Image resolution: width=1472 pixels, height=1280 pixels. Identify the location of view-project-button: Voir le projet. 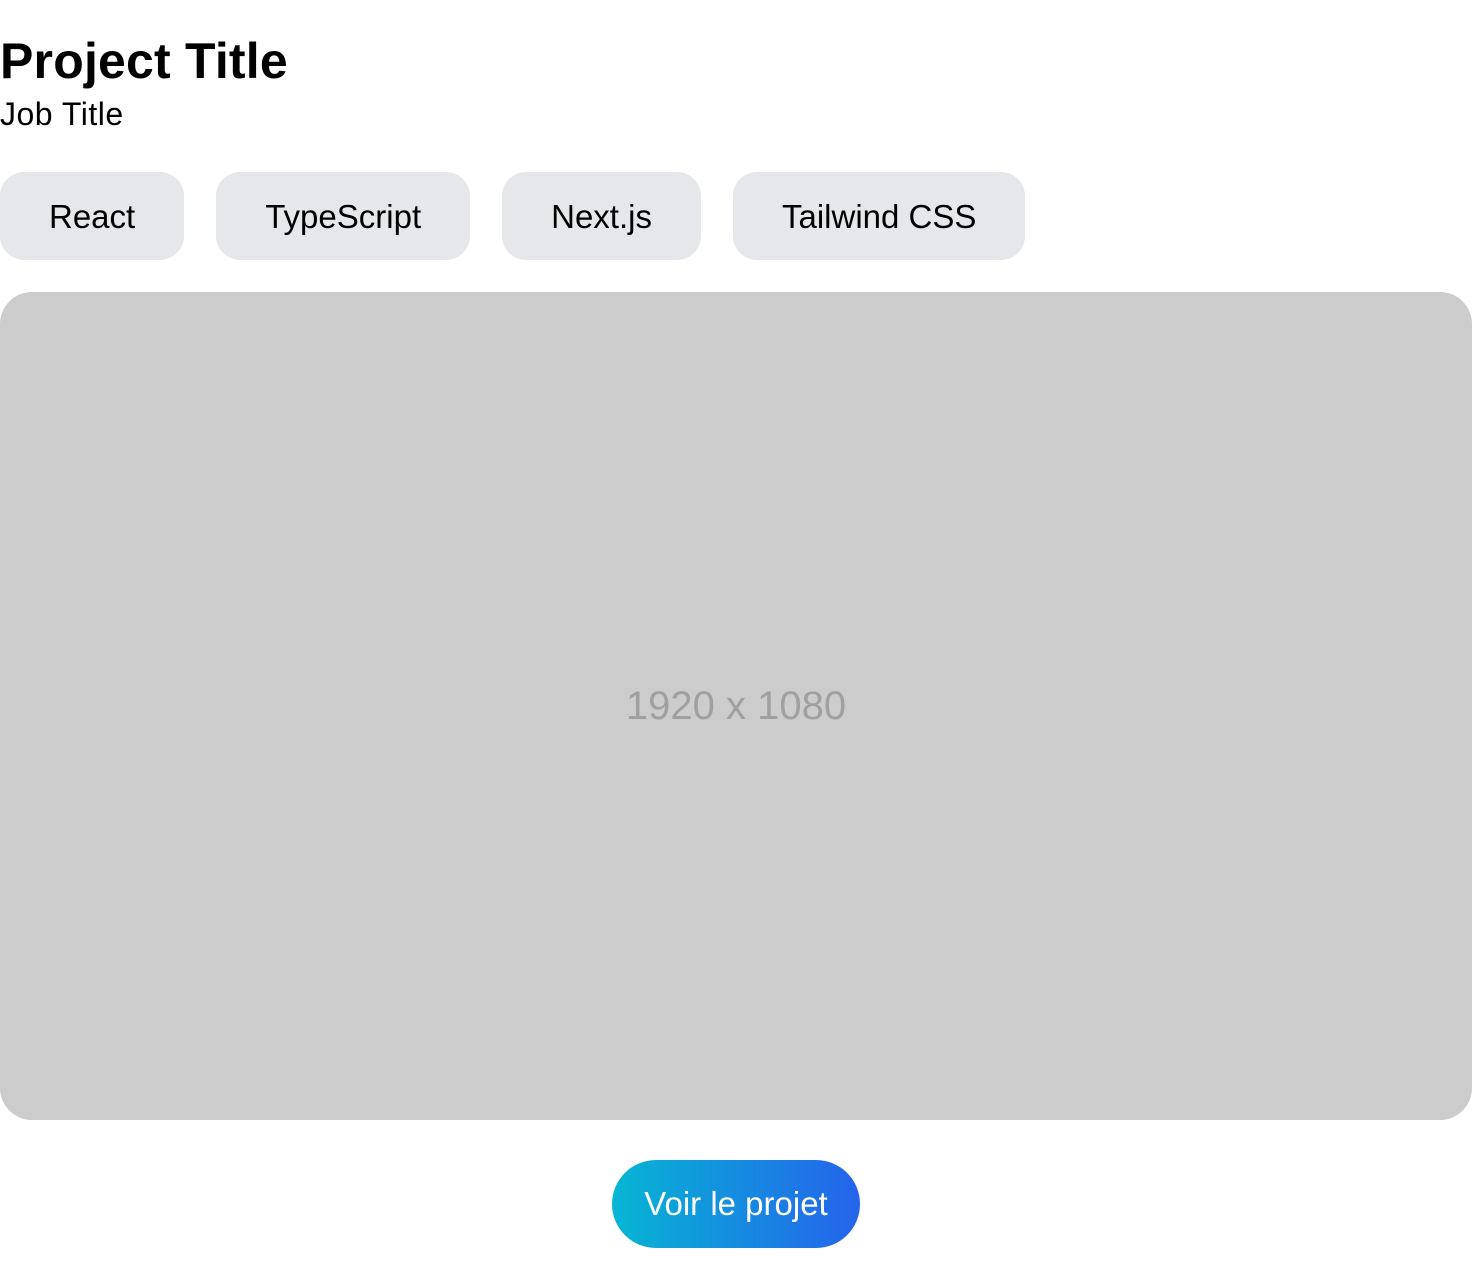
(736, 1204).